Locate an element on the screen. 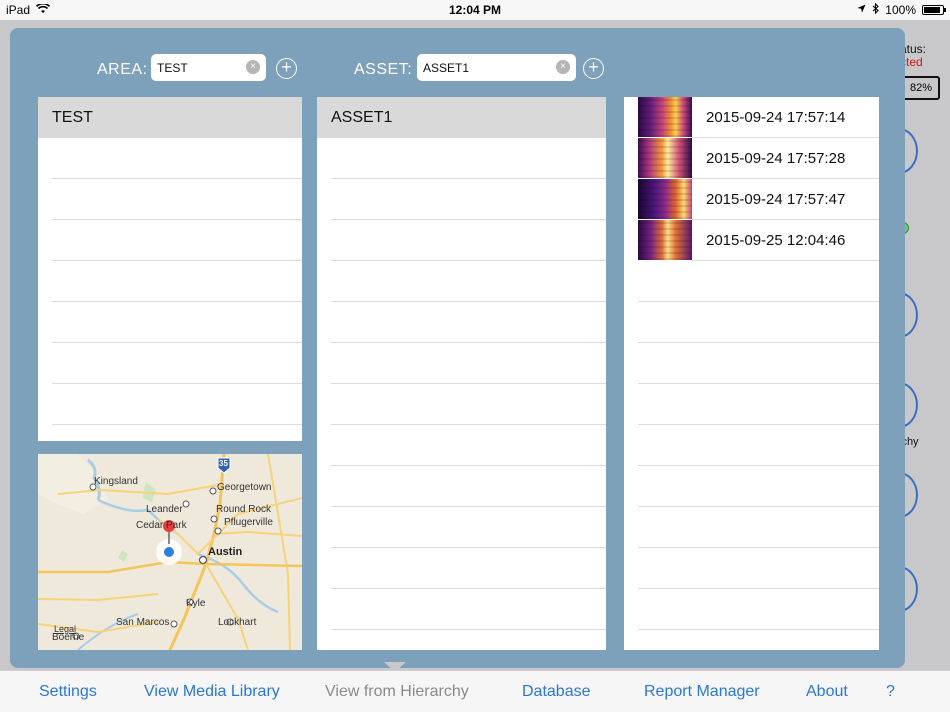 The image size is (950, 712). map-place-leander: Leander is located at coordinates (164, 509).